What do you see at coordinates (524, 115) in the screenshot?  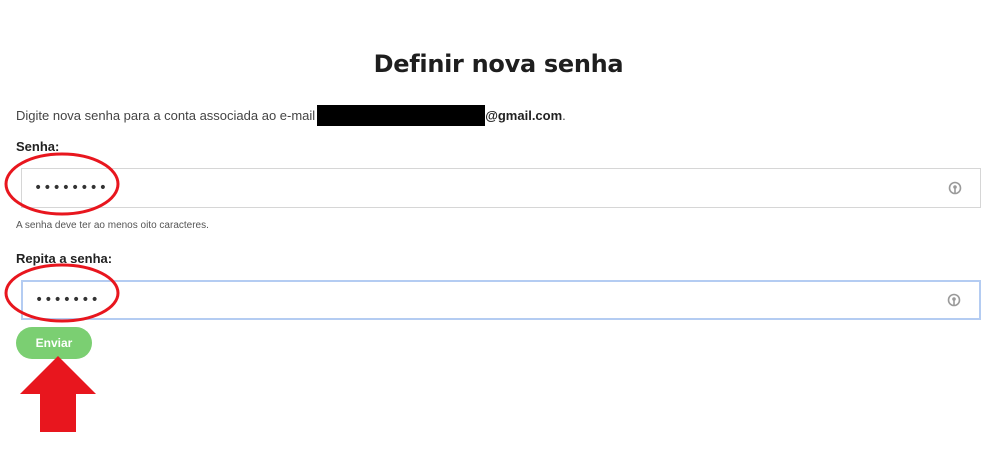 I see `email-domain: @gmail.com` at bounding box center [524, 115].